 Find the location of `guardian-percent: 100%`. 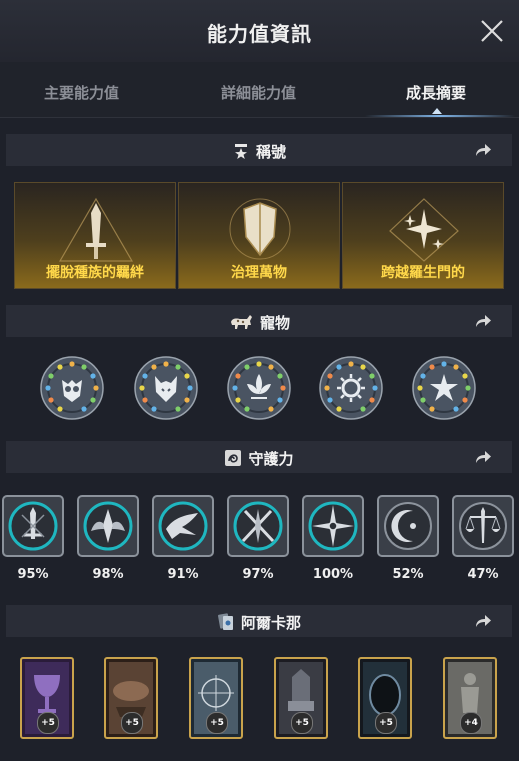

guardian-percent: 100% is located at coordinates (333, 574).